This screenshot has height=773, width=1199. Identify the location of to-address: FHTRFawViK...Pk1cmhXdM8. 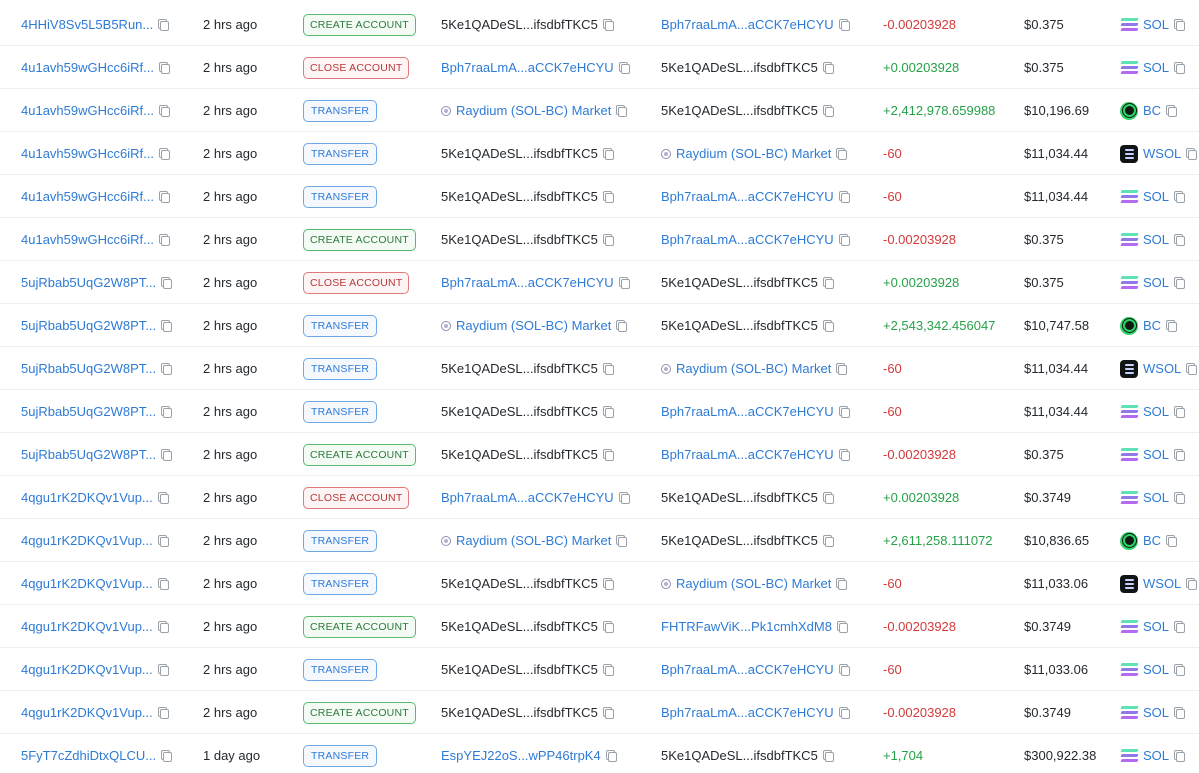
(746, 626).